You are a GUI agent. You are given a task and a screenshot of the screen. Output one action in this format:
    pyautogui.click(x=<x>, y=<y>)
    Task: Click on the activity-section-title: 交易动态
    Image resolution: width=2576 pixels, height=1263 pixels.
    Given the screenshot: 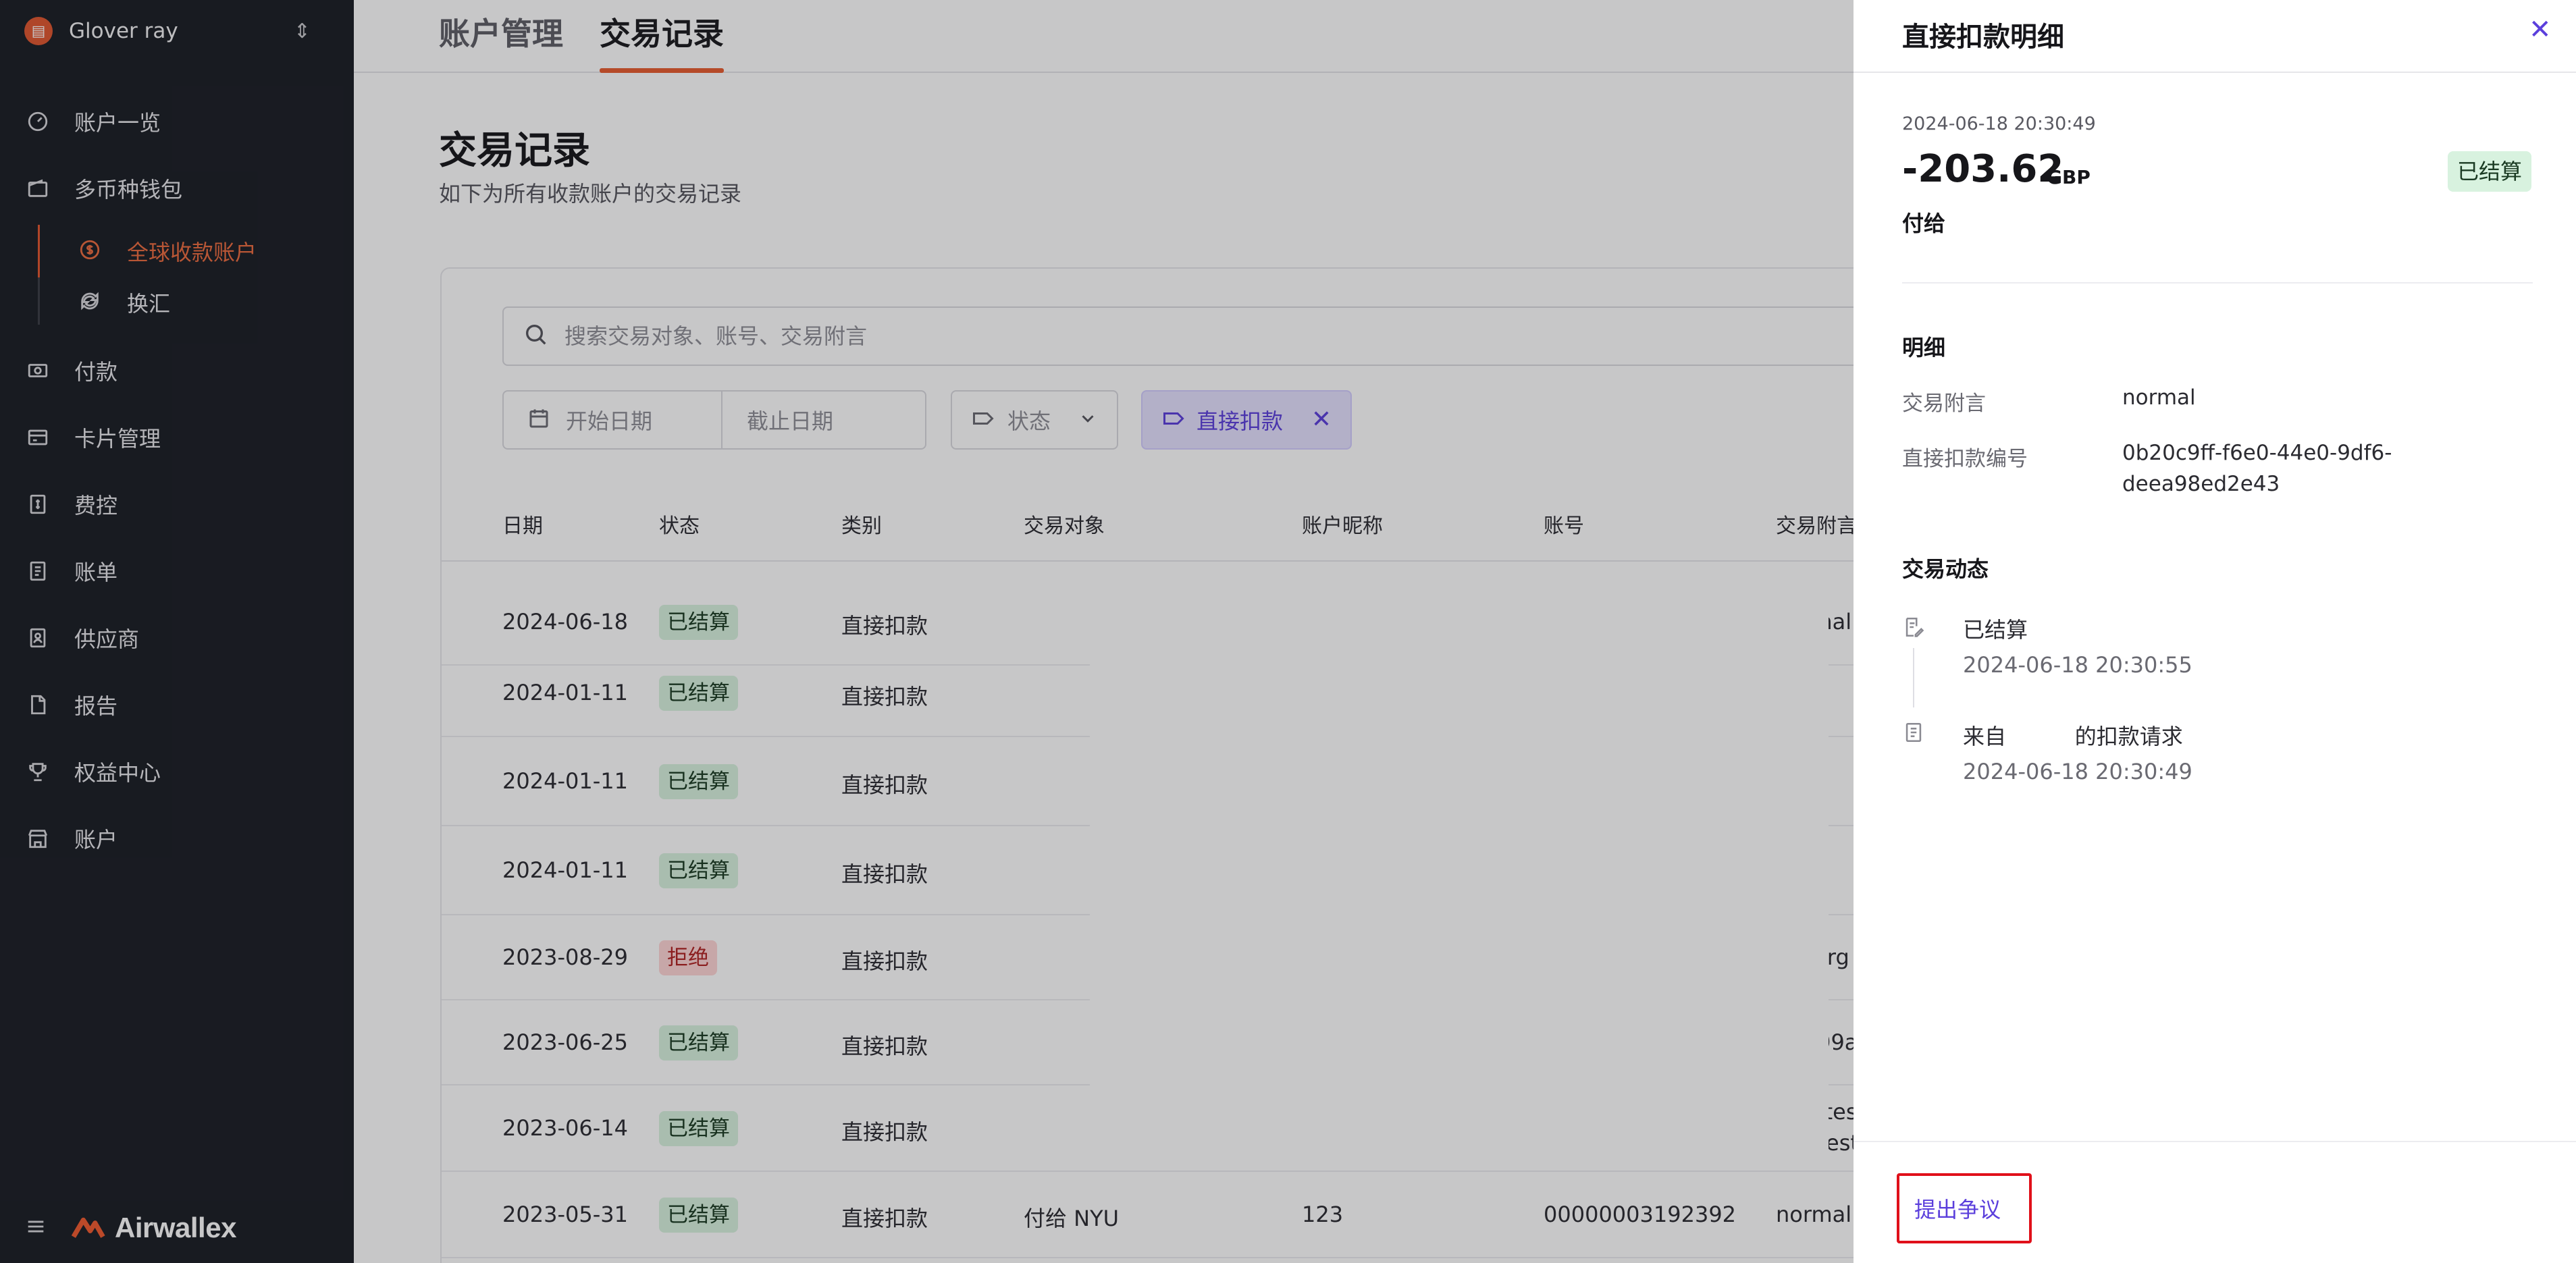 What is the action you would take?
    pyautogui.click(x=1945, y=569)
    